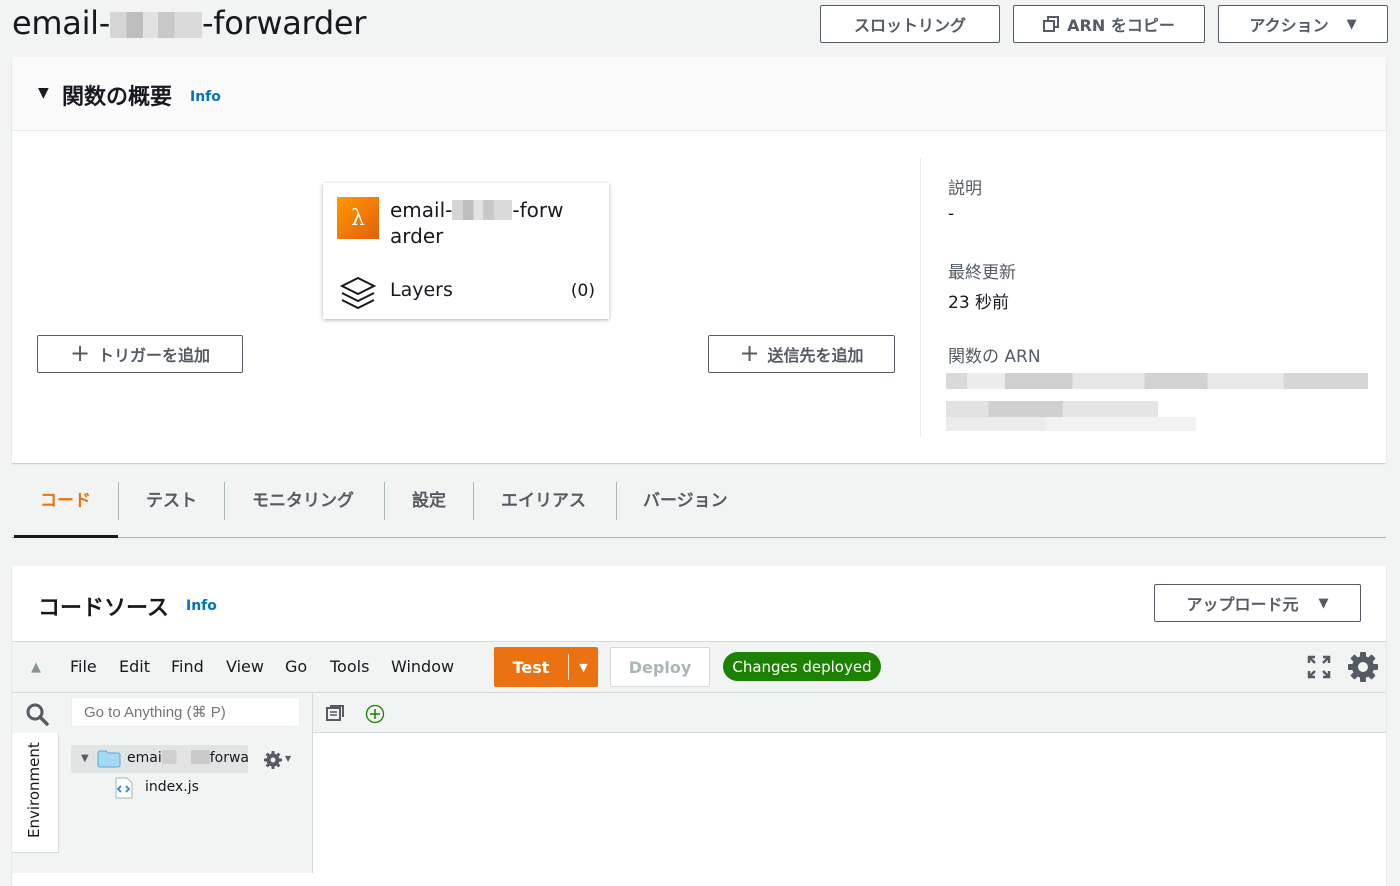 The height and width of the screenshot is (886, 1400). Describe the element at coordinates (185, 712) in the screenshot. I see `go-to-anything-input` at that location.